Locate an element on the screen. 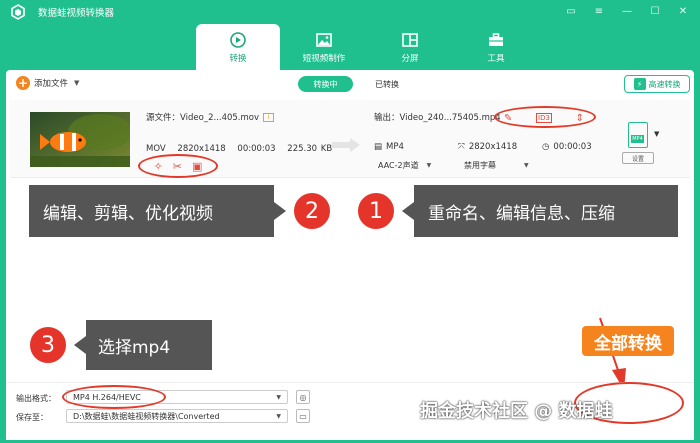  tab-short-video: 短视频制作 is located at coordinates (324, 47).